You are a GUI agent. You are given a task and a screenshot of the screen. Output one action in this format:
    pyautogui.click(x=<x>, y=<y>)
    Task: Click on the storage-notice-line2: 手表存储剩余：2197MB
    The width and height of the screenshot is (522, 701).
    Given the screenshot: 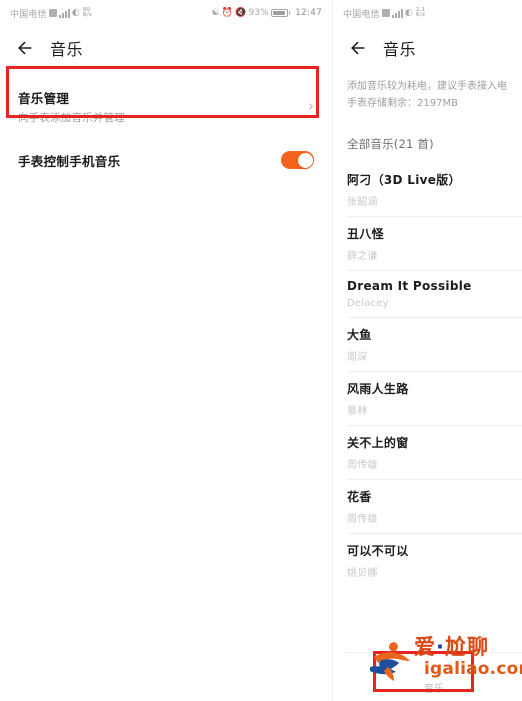 What is the action you would take?
    pyautogui.click(x=402, y=103)
    